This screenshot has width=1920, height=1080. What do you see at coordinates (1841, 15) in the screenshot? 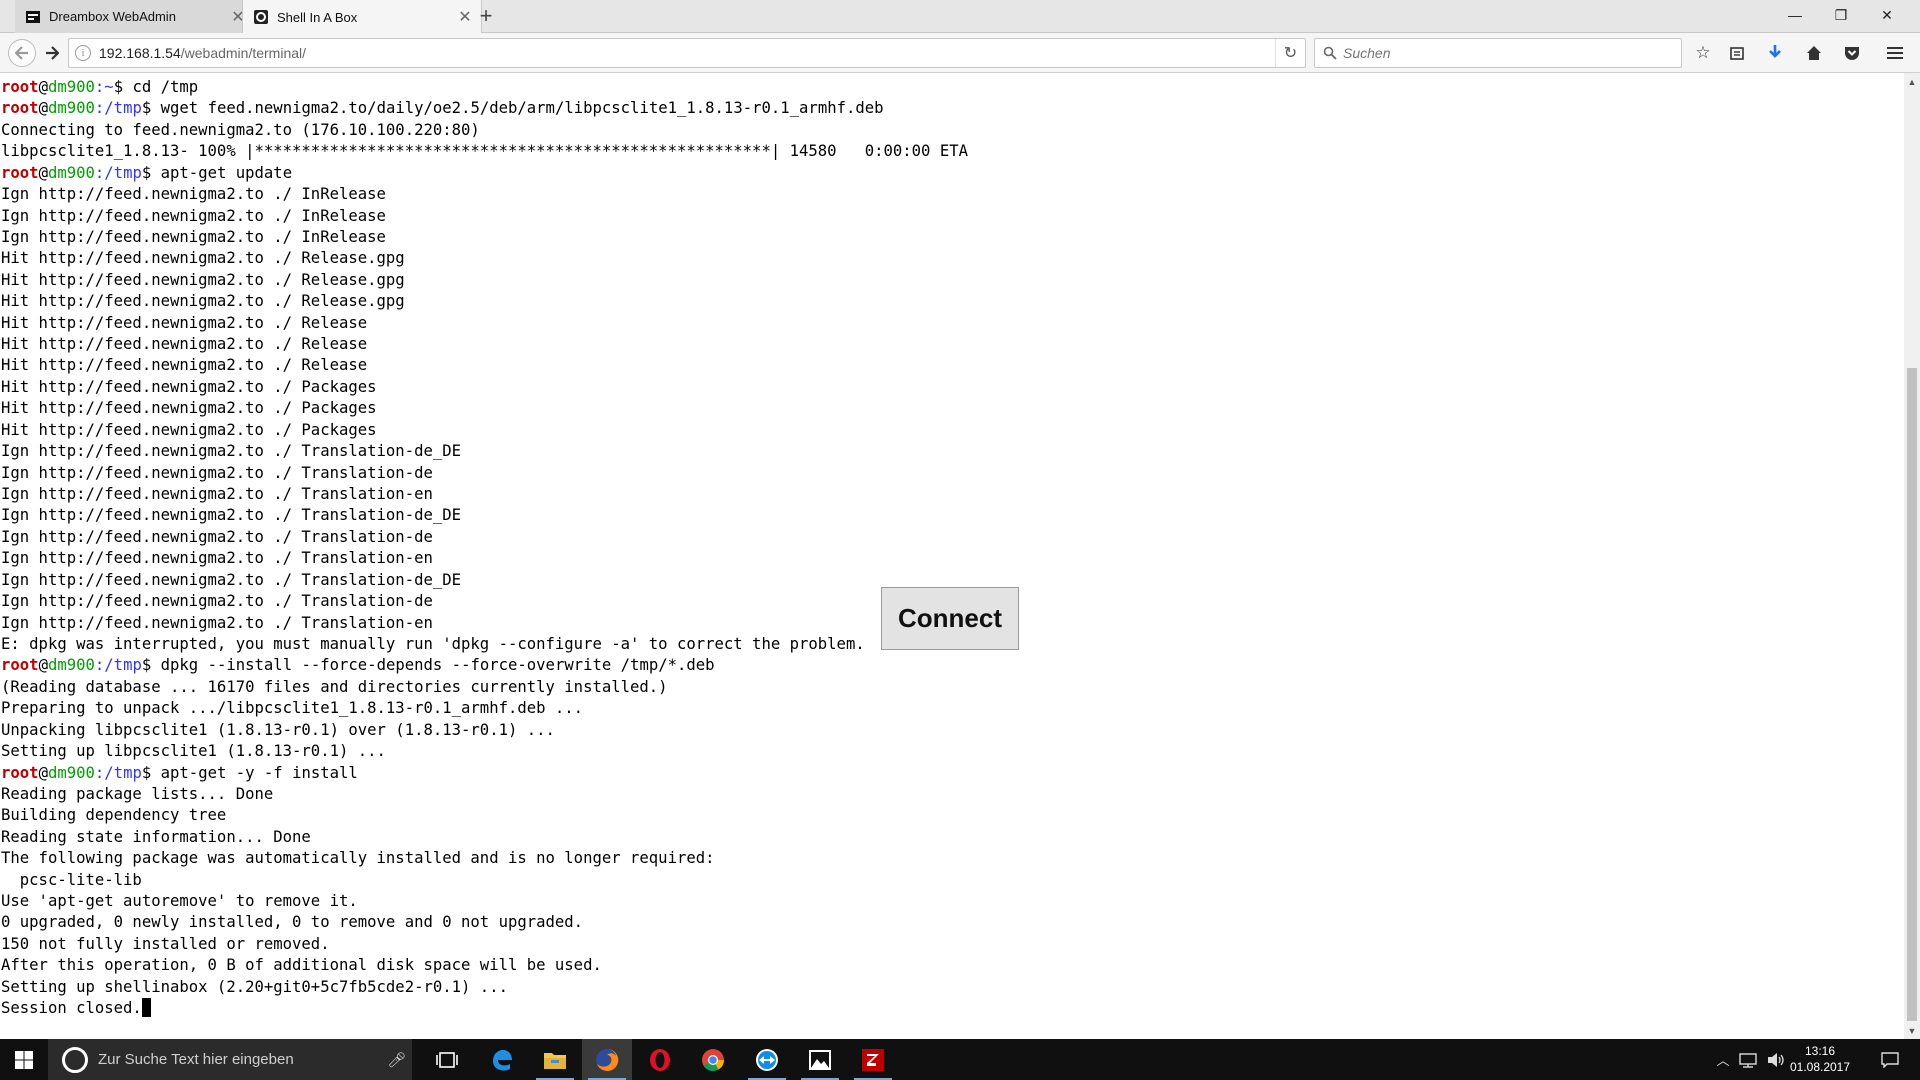
I see `restore-icon: ❐` at bounding box center [1841, 15].